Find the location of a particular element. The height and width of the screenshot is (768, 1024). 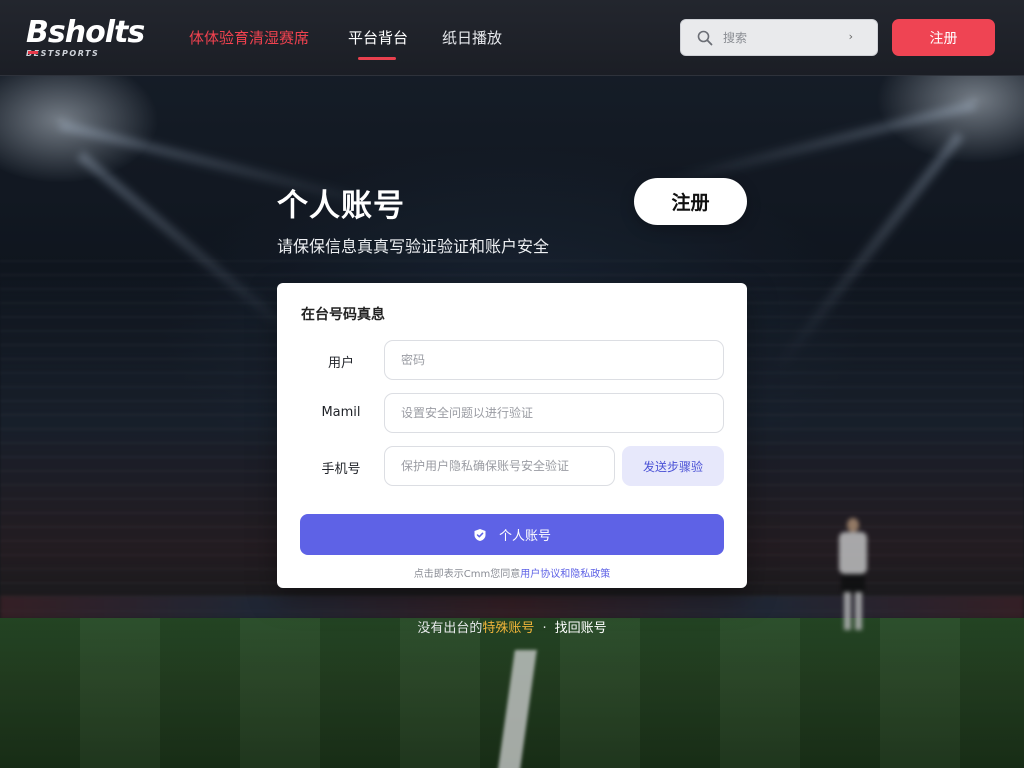

terms-link: 用户协议和隐私政策 is located at coordinates (565, 574).